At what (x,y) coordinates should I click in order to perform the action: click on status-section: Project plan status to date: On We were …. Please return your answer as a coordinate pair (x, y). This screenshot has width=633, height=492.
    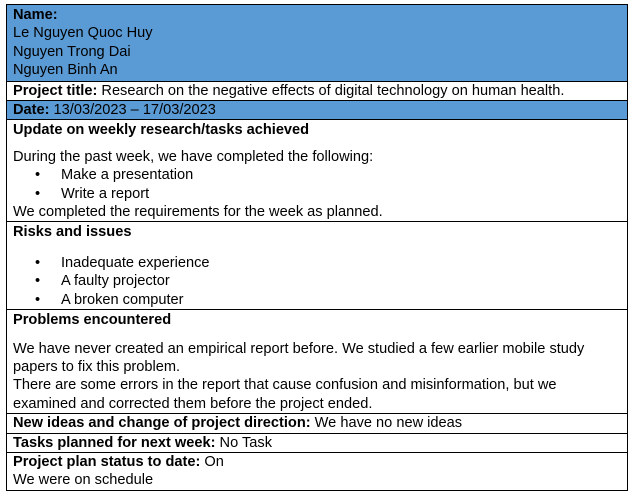
    Looking at the image, I should click on (317, 471).